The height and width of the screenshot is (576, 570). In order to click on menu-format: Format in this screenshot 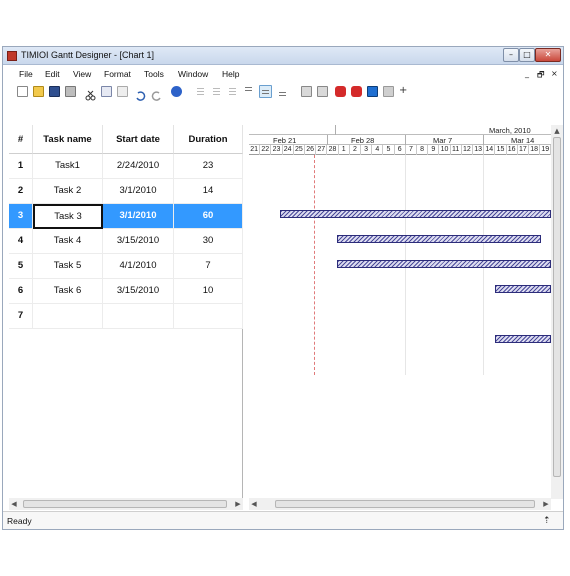, I will do `click(117, 74)`.